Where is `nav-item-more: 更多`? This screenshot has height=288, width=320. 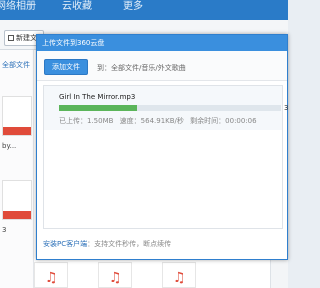 nav-item-more: 更多 is located at coordinates (133, 7).